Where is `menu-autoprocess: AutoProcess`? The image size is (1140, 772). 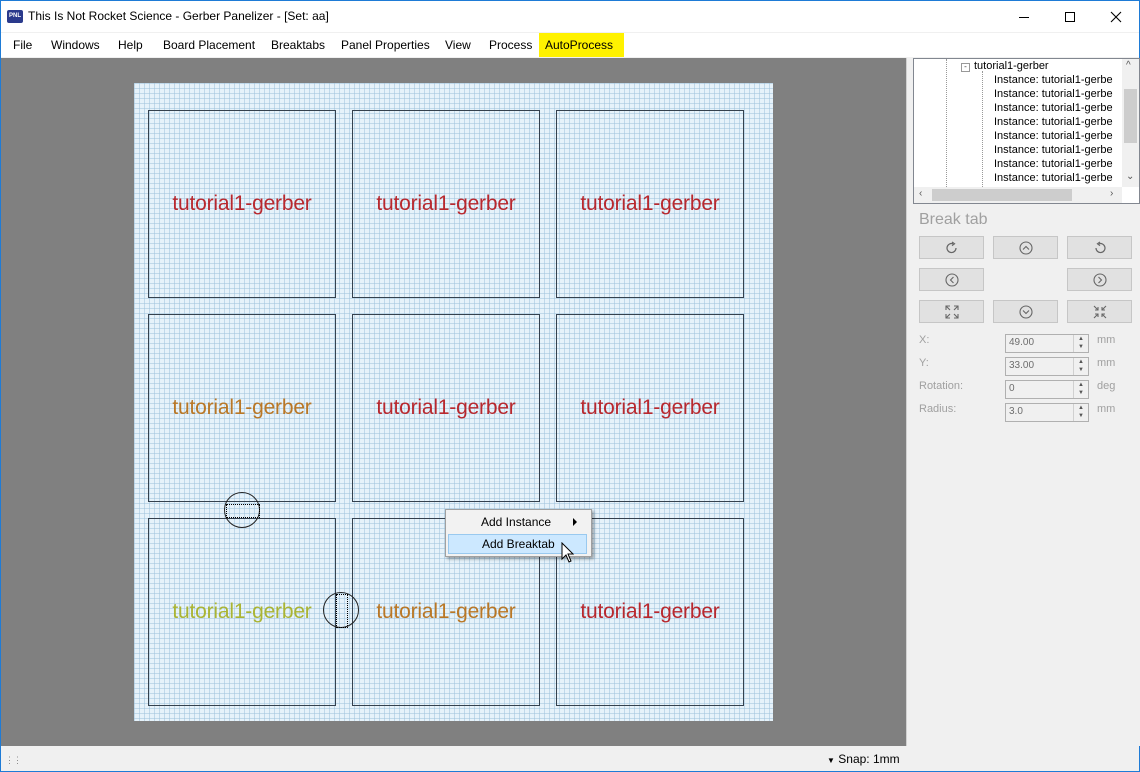 menu-autoprocess: AutoProcess is located at coordinates (581, 45).